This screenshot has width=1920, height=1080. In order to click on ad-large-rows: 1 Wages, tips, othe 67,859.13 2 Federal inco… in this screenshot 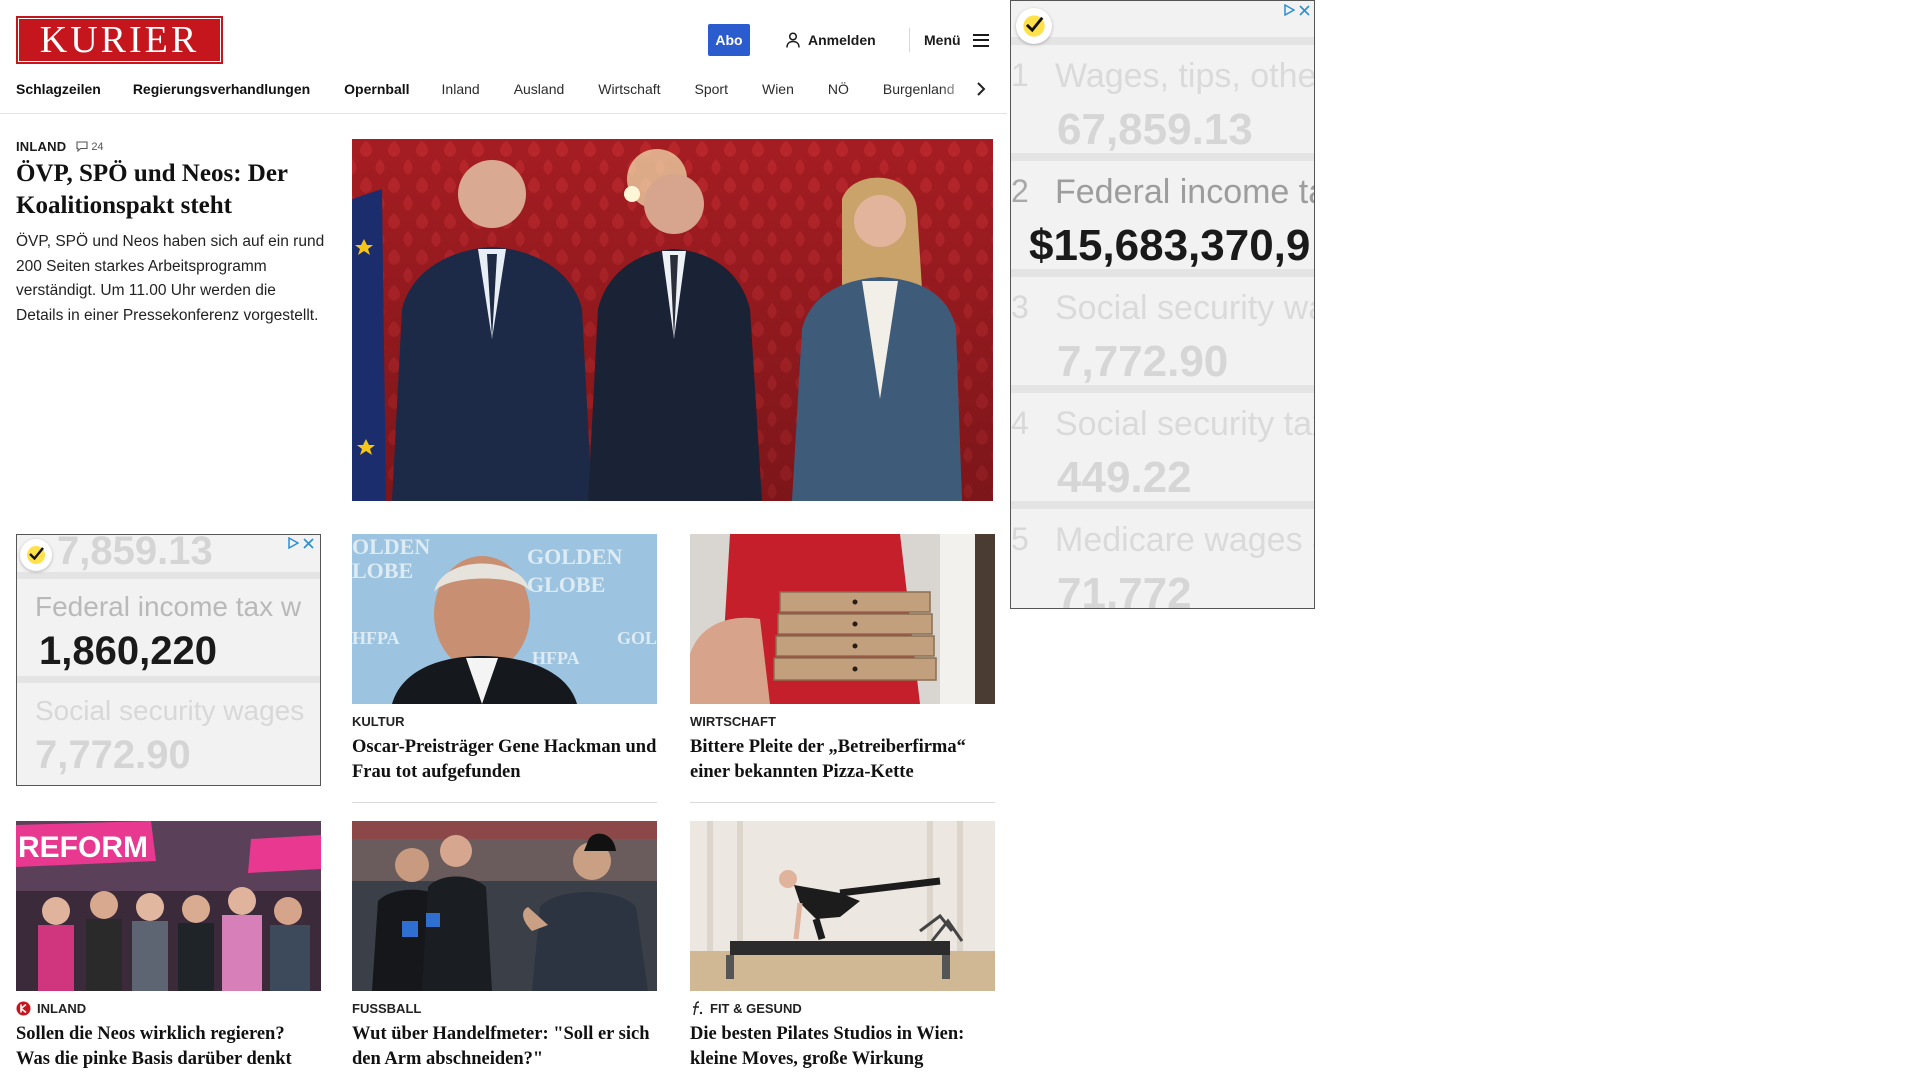, I will do `click(1163, 327)`.